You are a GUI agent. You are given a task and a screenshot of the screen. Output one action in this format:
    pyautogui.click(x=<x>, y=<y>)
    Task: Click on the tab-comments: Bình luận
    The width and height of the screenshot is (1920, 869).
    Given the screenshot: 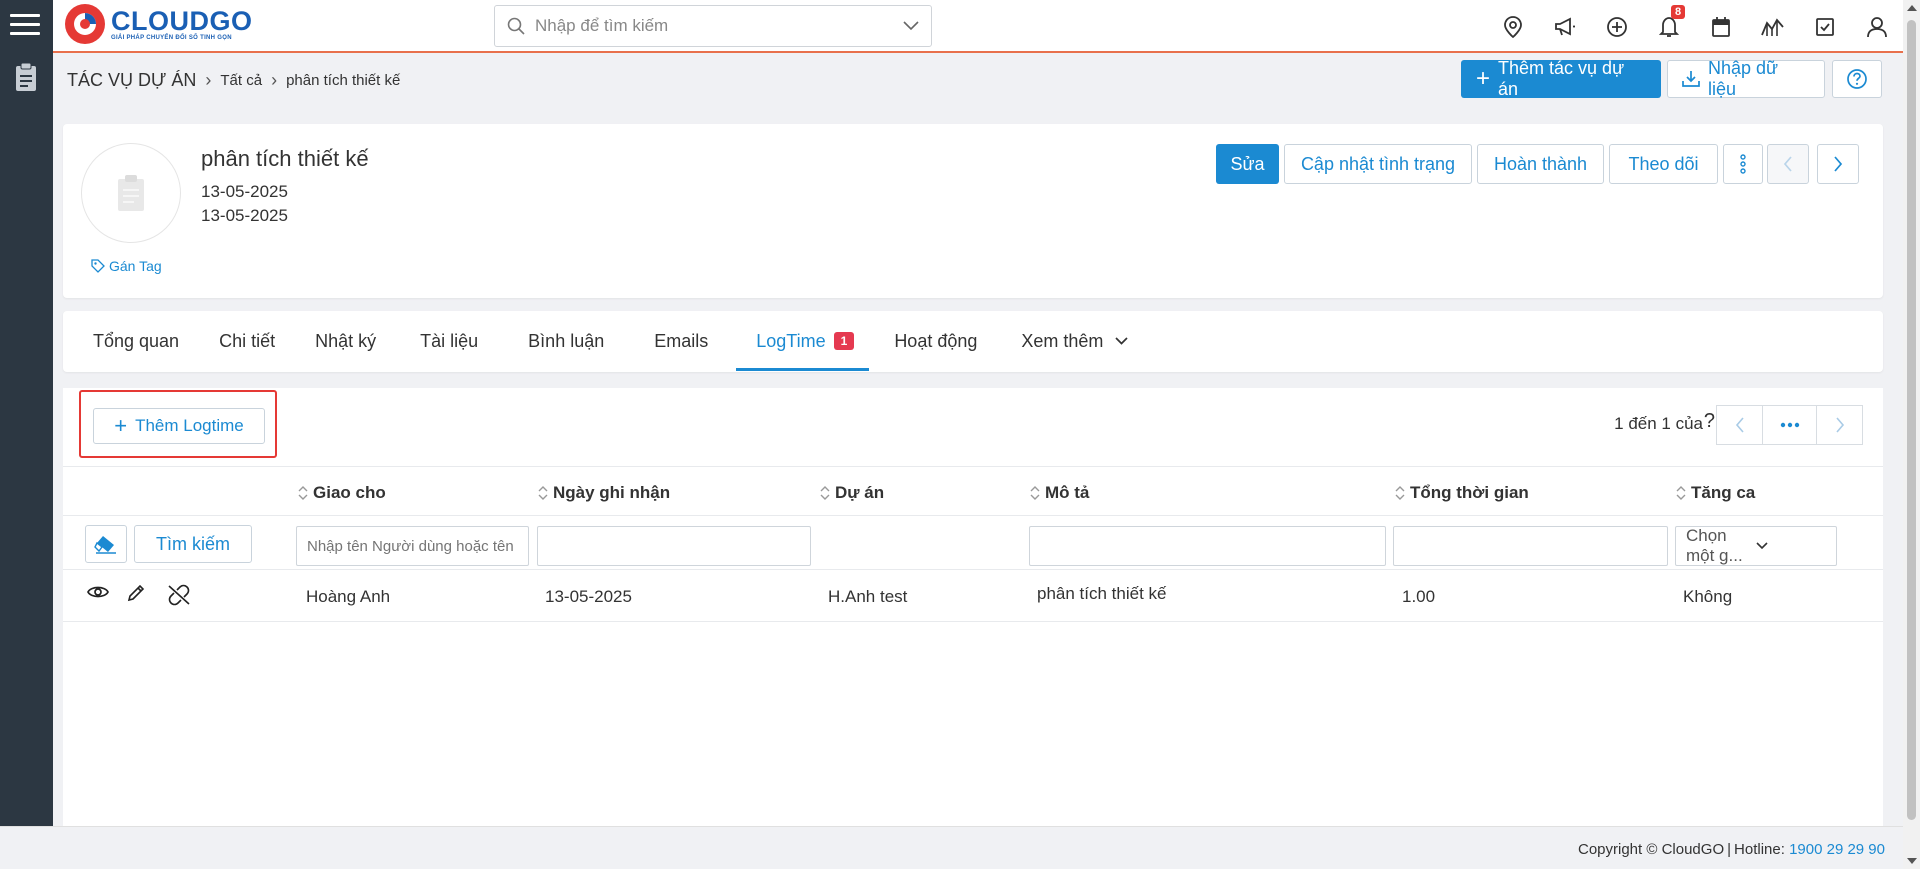 What is the action you would take?
    pyautogui.click(x=566, y=341)
    